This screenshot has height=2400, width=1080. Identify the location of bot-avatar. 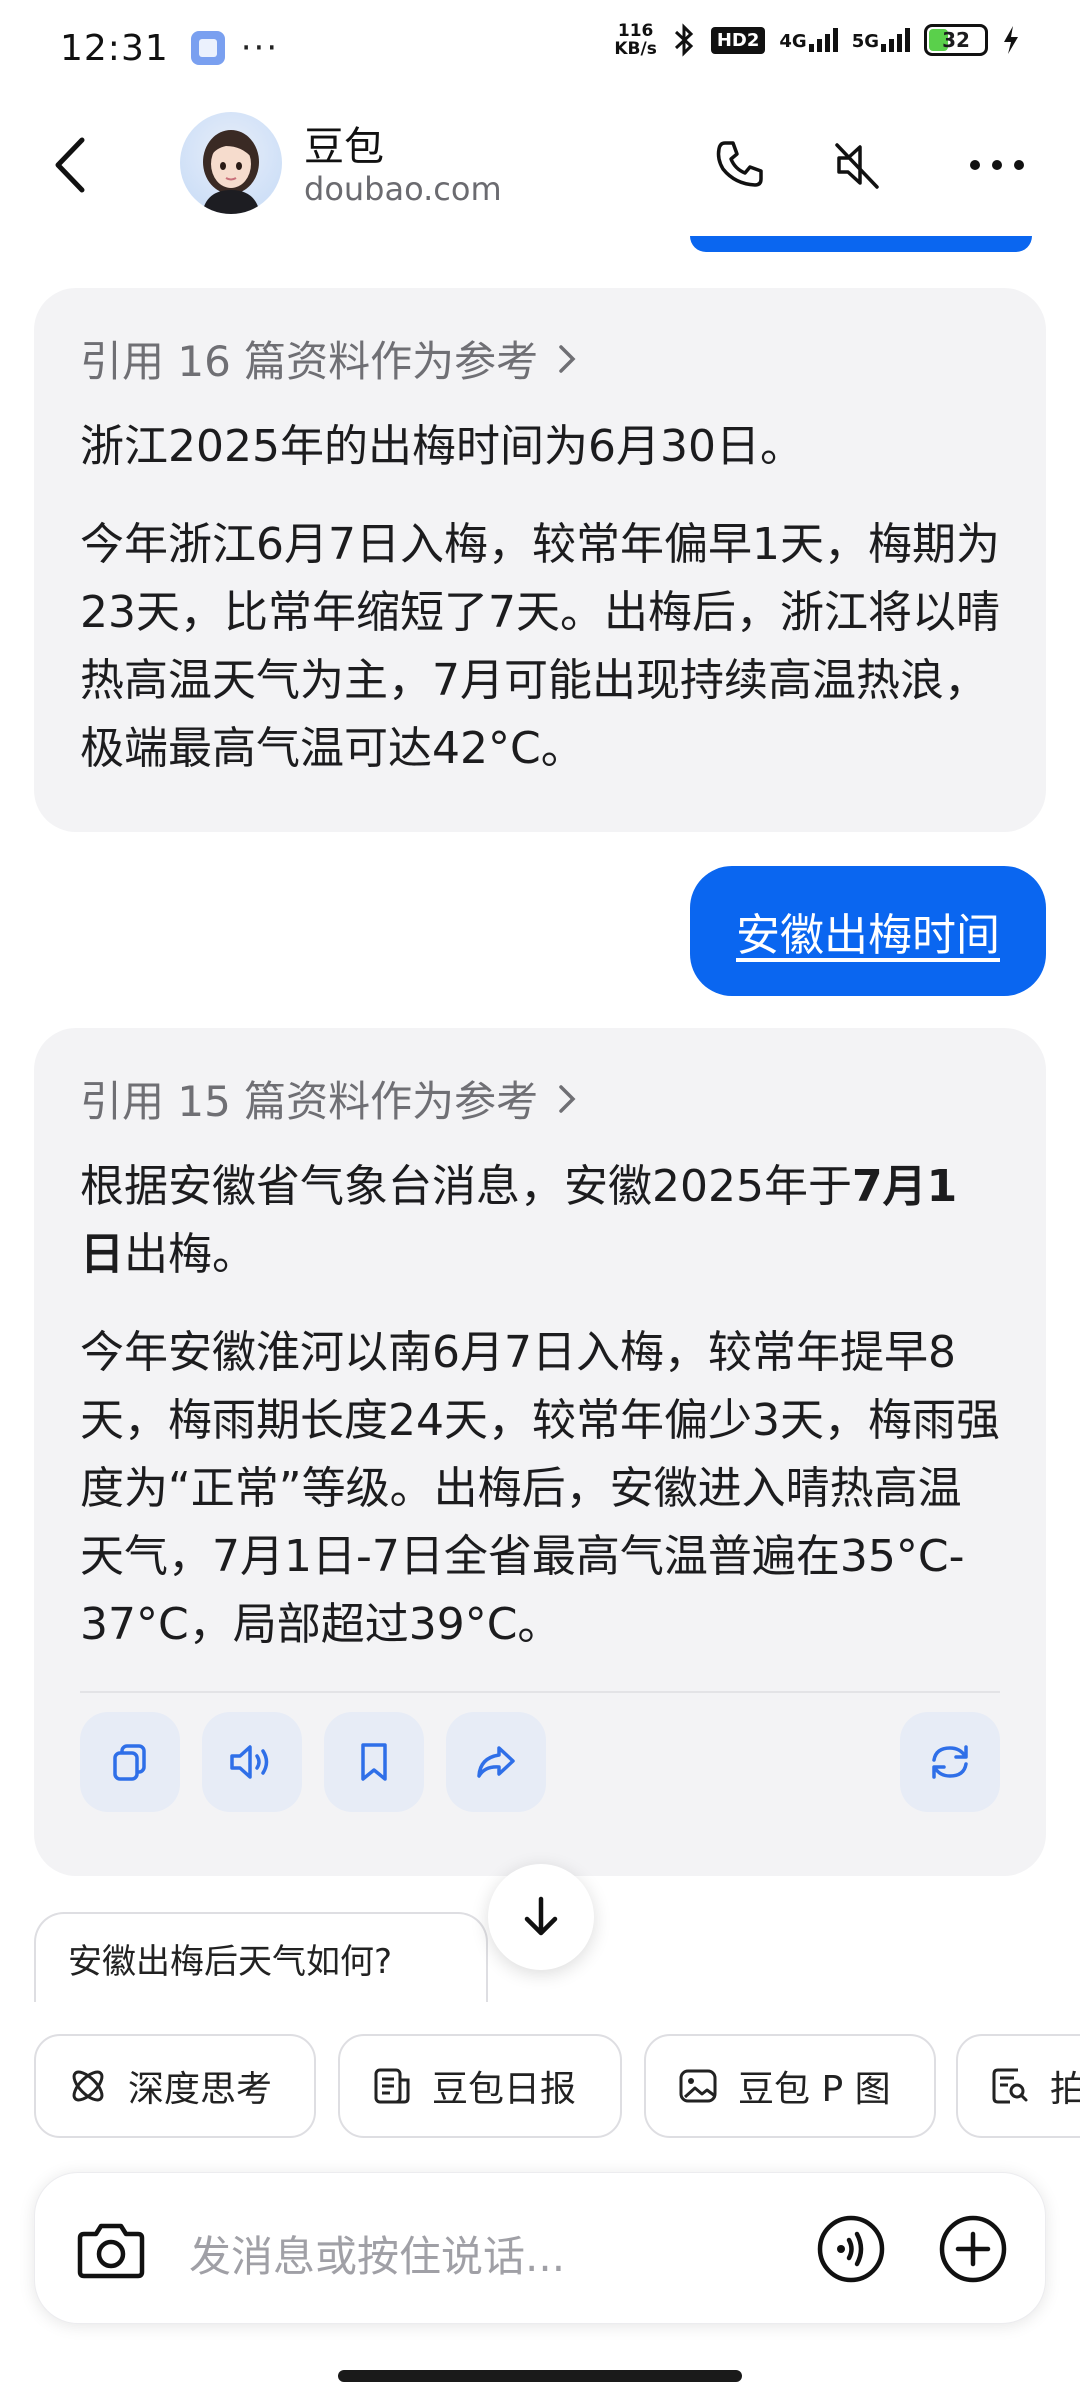
(231, 163).